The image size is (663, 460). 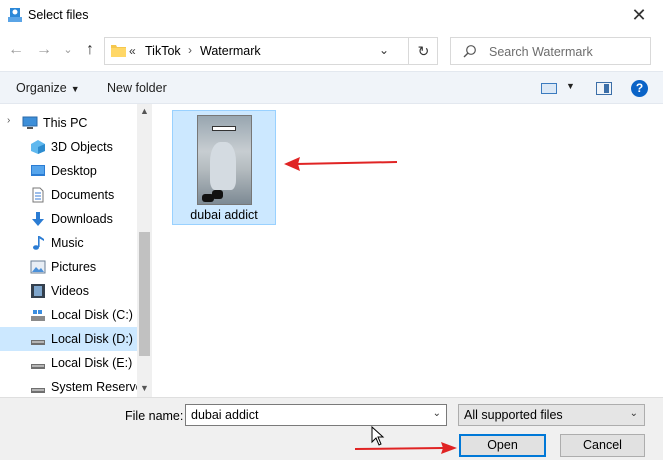 What do you see at coordinates (224, 215) in the screenshot?
I see `file-name-label: dubai addict` at bounding box center [224, 215].